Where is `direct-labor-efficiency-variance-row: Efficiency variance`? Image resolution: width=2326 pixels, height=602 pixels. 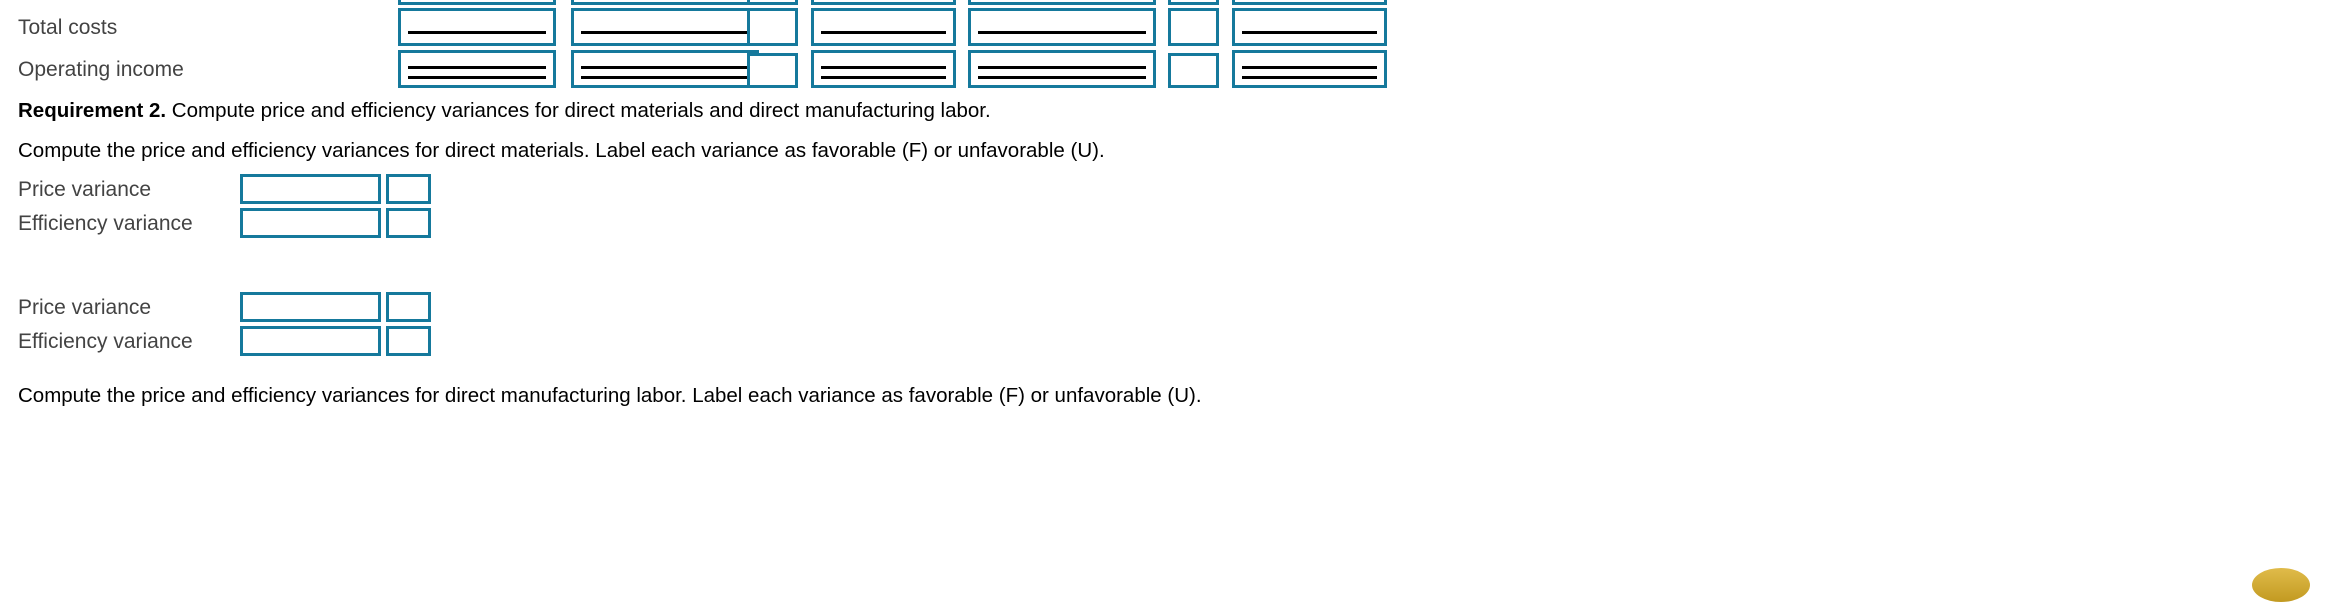
direct-labor-efficiency-variance-row: Efficiency variance is located at coordinates (350, 339).